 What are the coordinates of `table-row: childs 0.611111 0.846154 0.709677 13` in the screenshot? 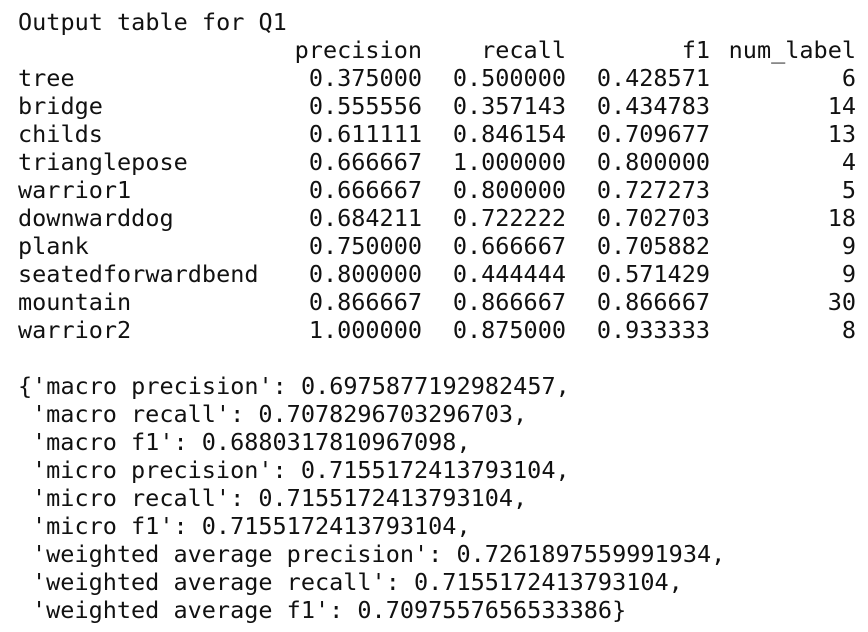 It's located at (437, 134).